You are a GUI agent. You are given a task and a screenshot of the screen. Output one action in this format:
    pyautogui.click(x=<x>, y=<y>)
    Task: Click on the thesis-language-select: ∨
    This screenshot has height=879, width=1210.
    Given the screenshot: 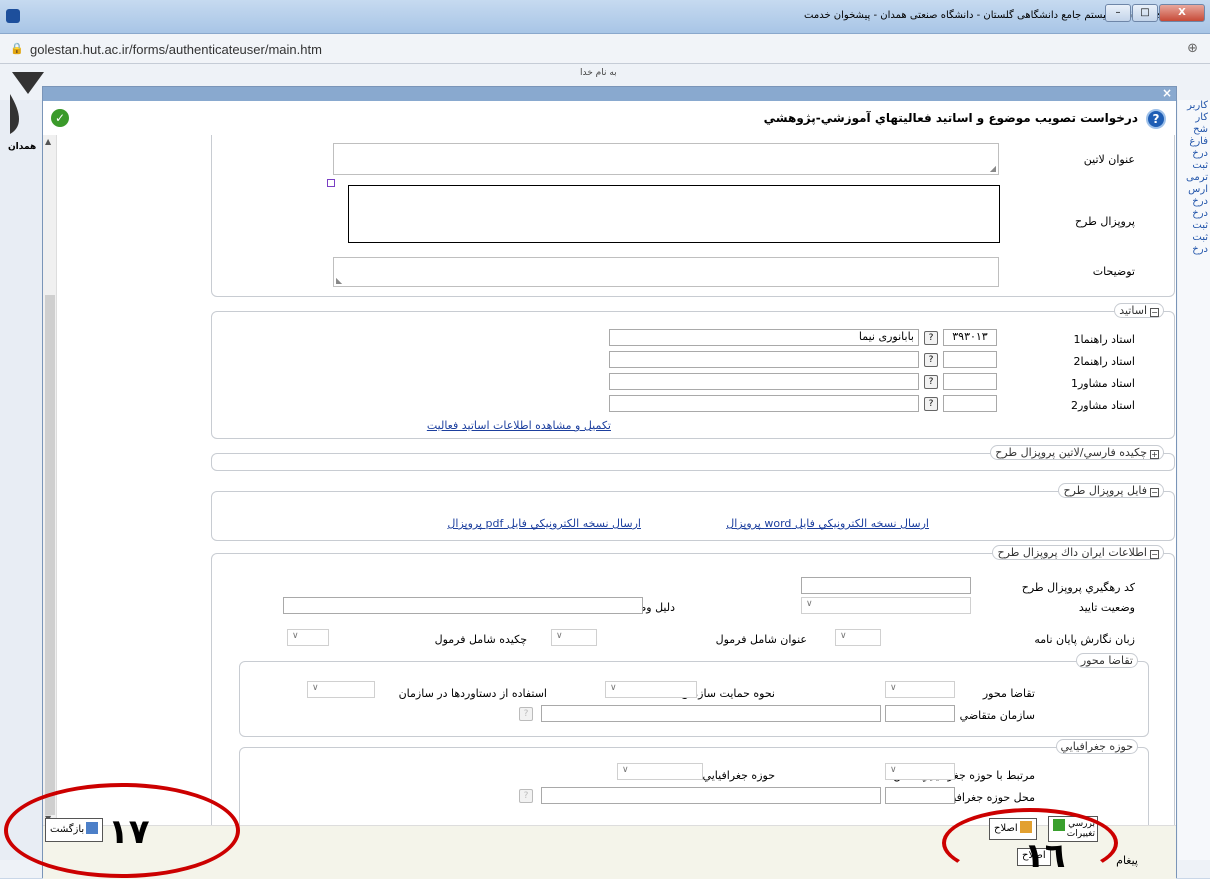 What is the action you would take?
    pyautogui.click(x=858, y=637)
    